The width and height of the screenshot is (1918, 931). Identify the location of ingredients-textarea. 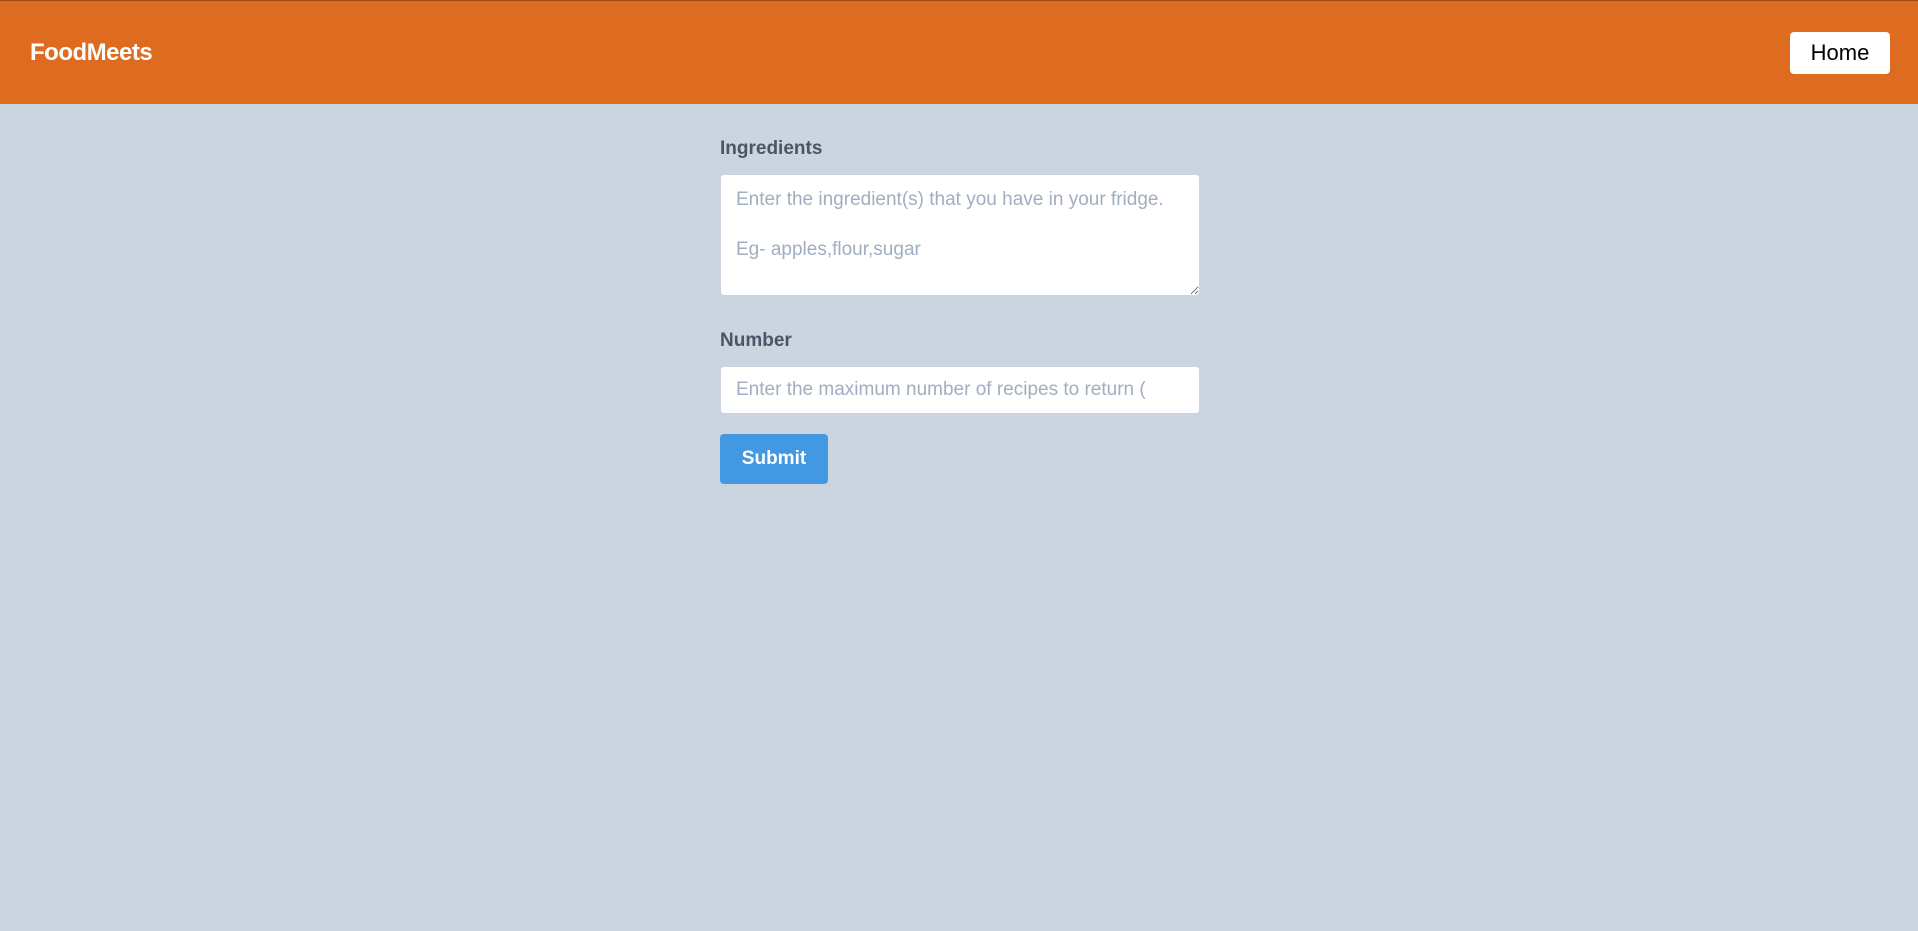
(960, 235).